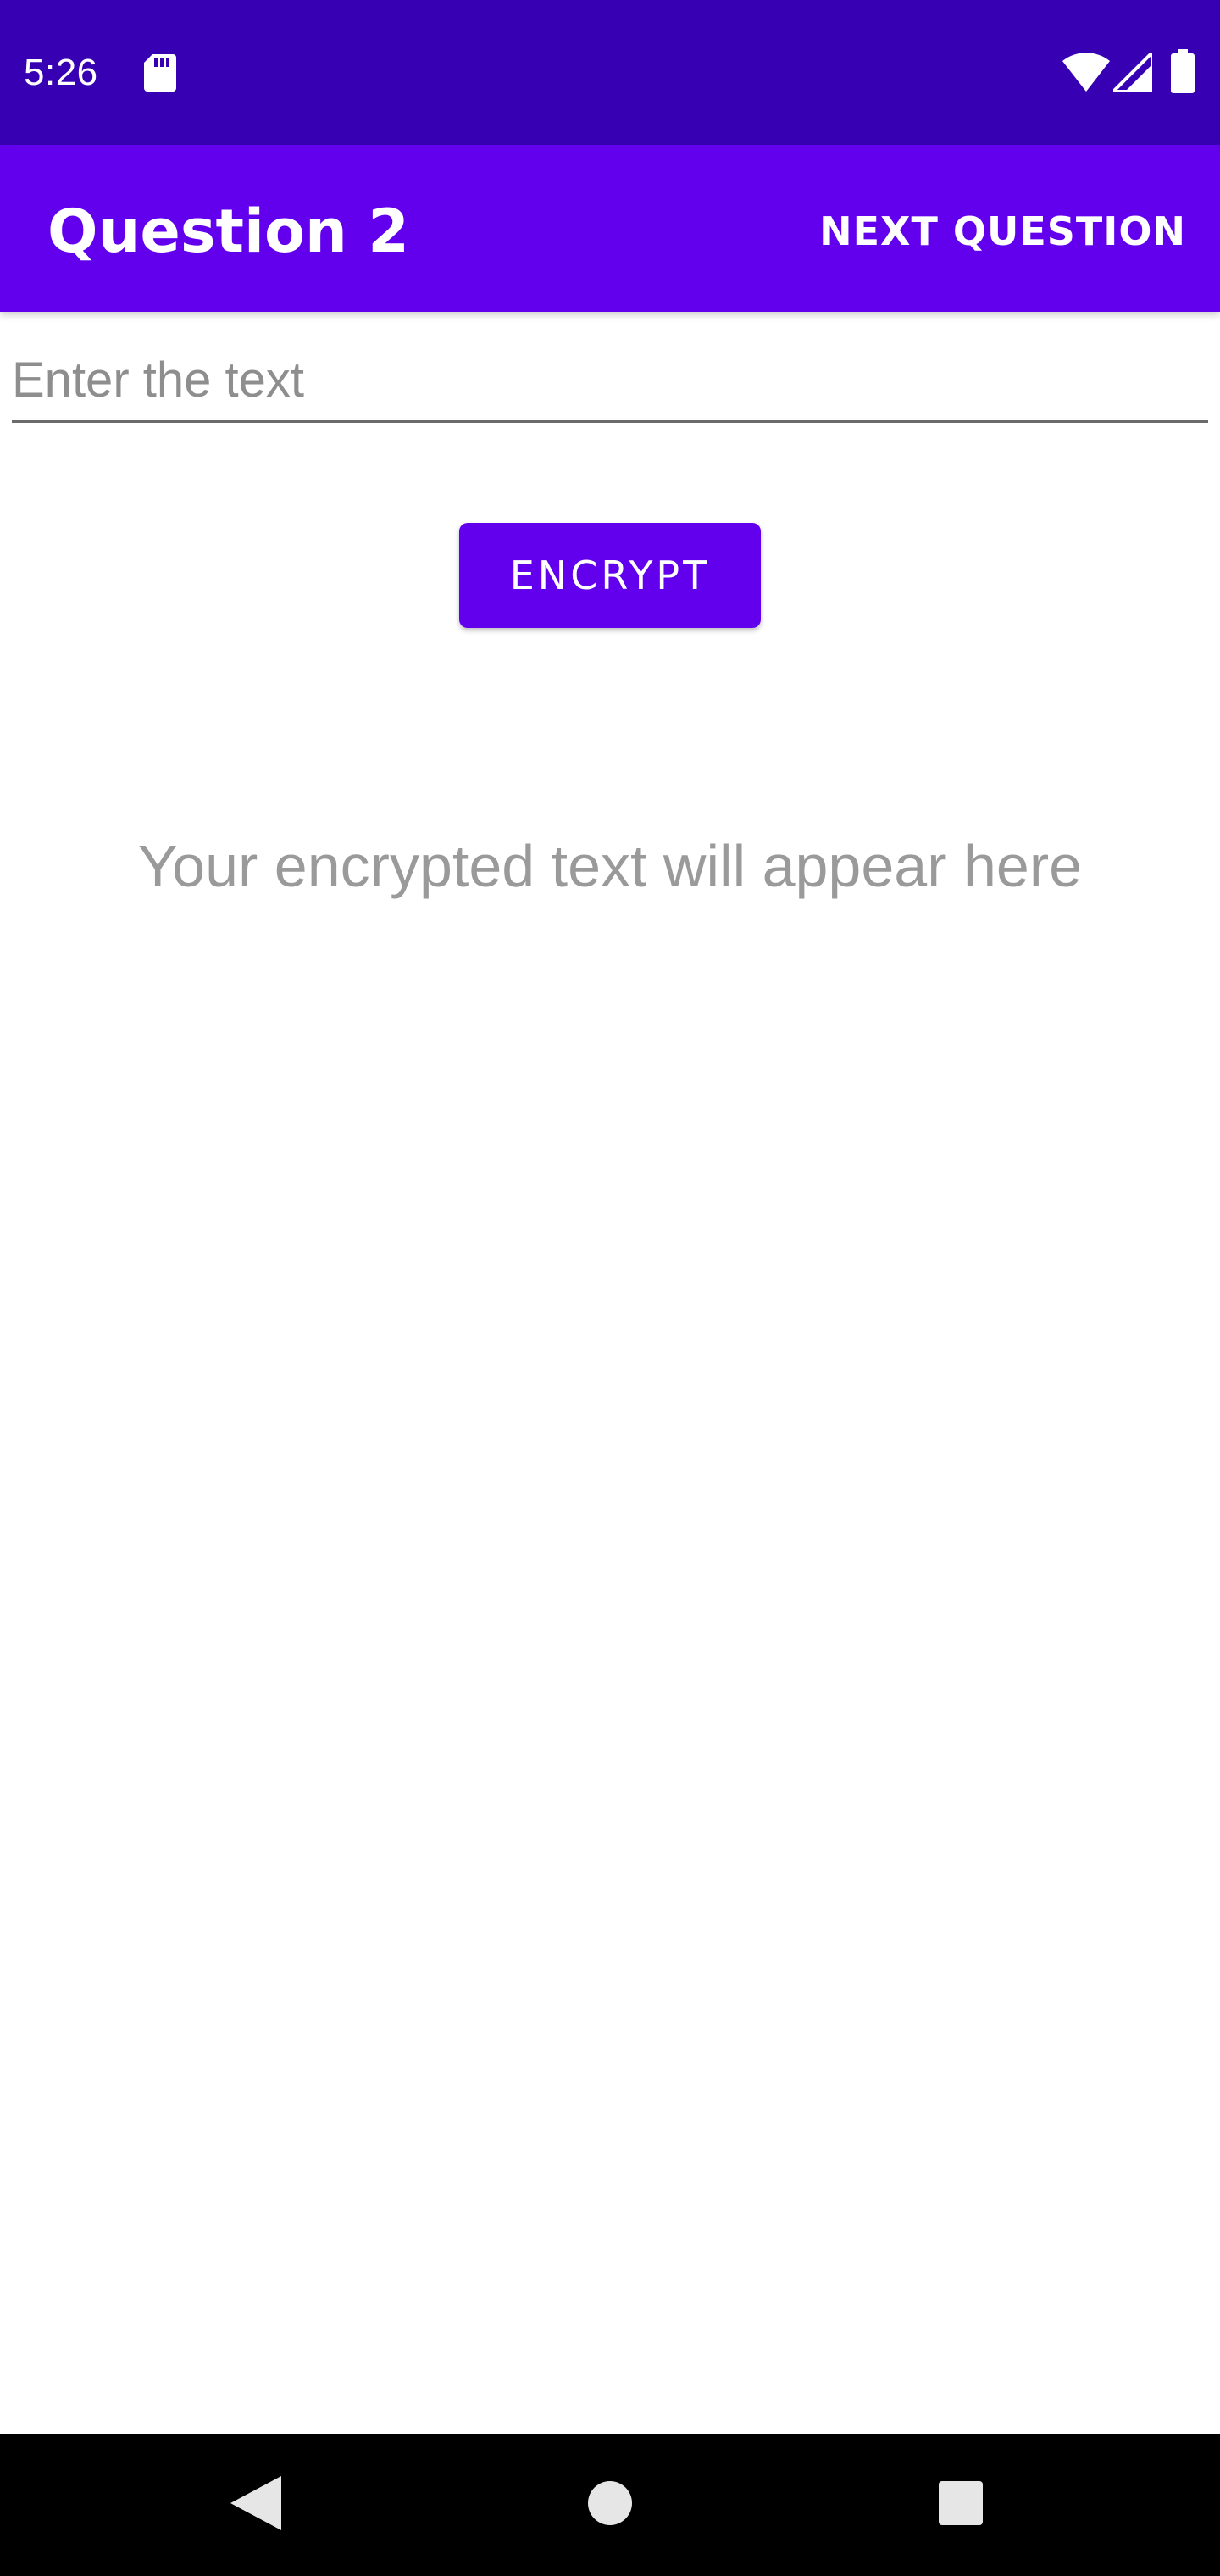 This screenshot has width=1220, height=2576. What do you see at coordinates (1183, 71) in the screenshot?
I see `battery-icon` at bounding box center [1183, 71].